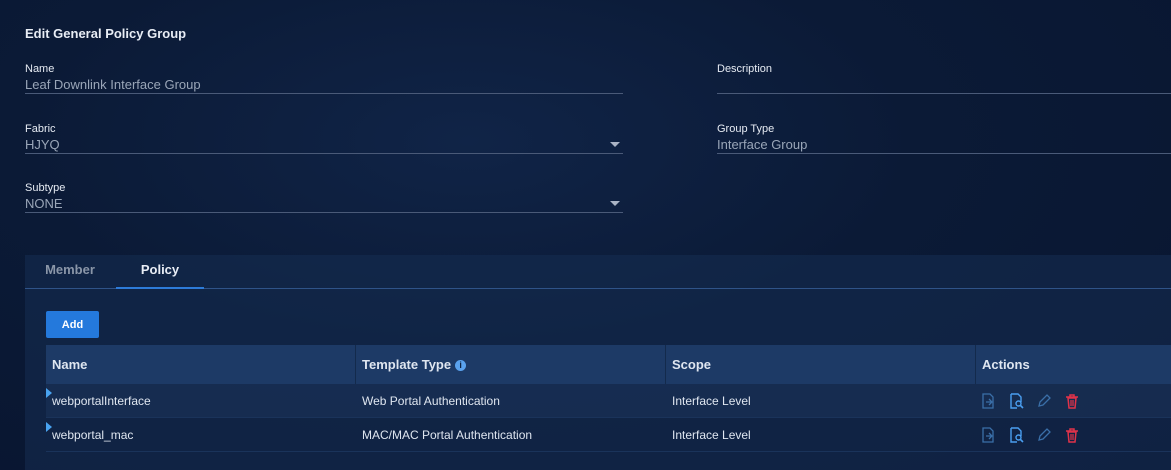 This screenshot has height=470, width=1171. Describe the element at coordinates (746, 129) in the screenshot. I see `group-type-label: Group Type` at that location.